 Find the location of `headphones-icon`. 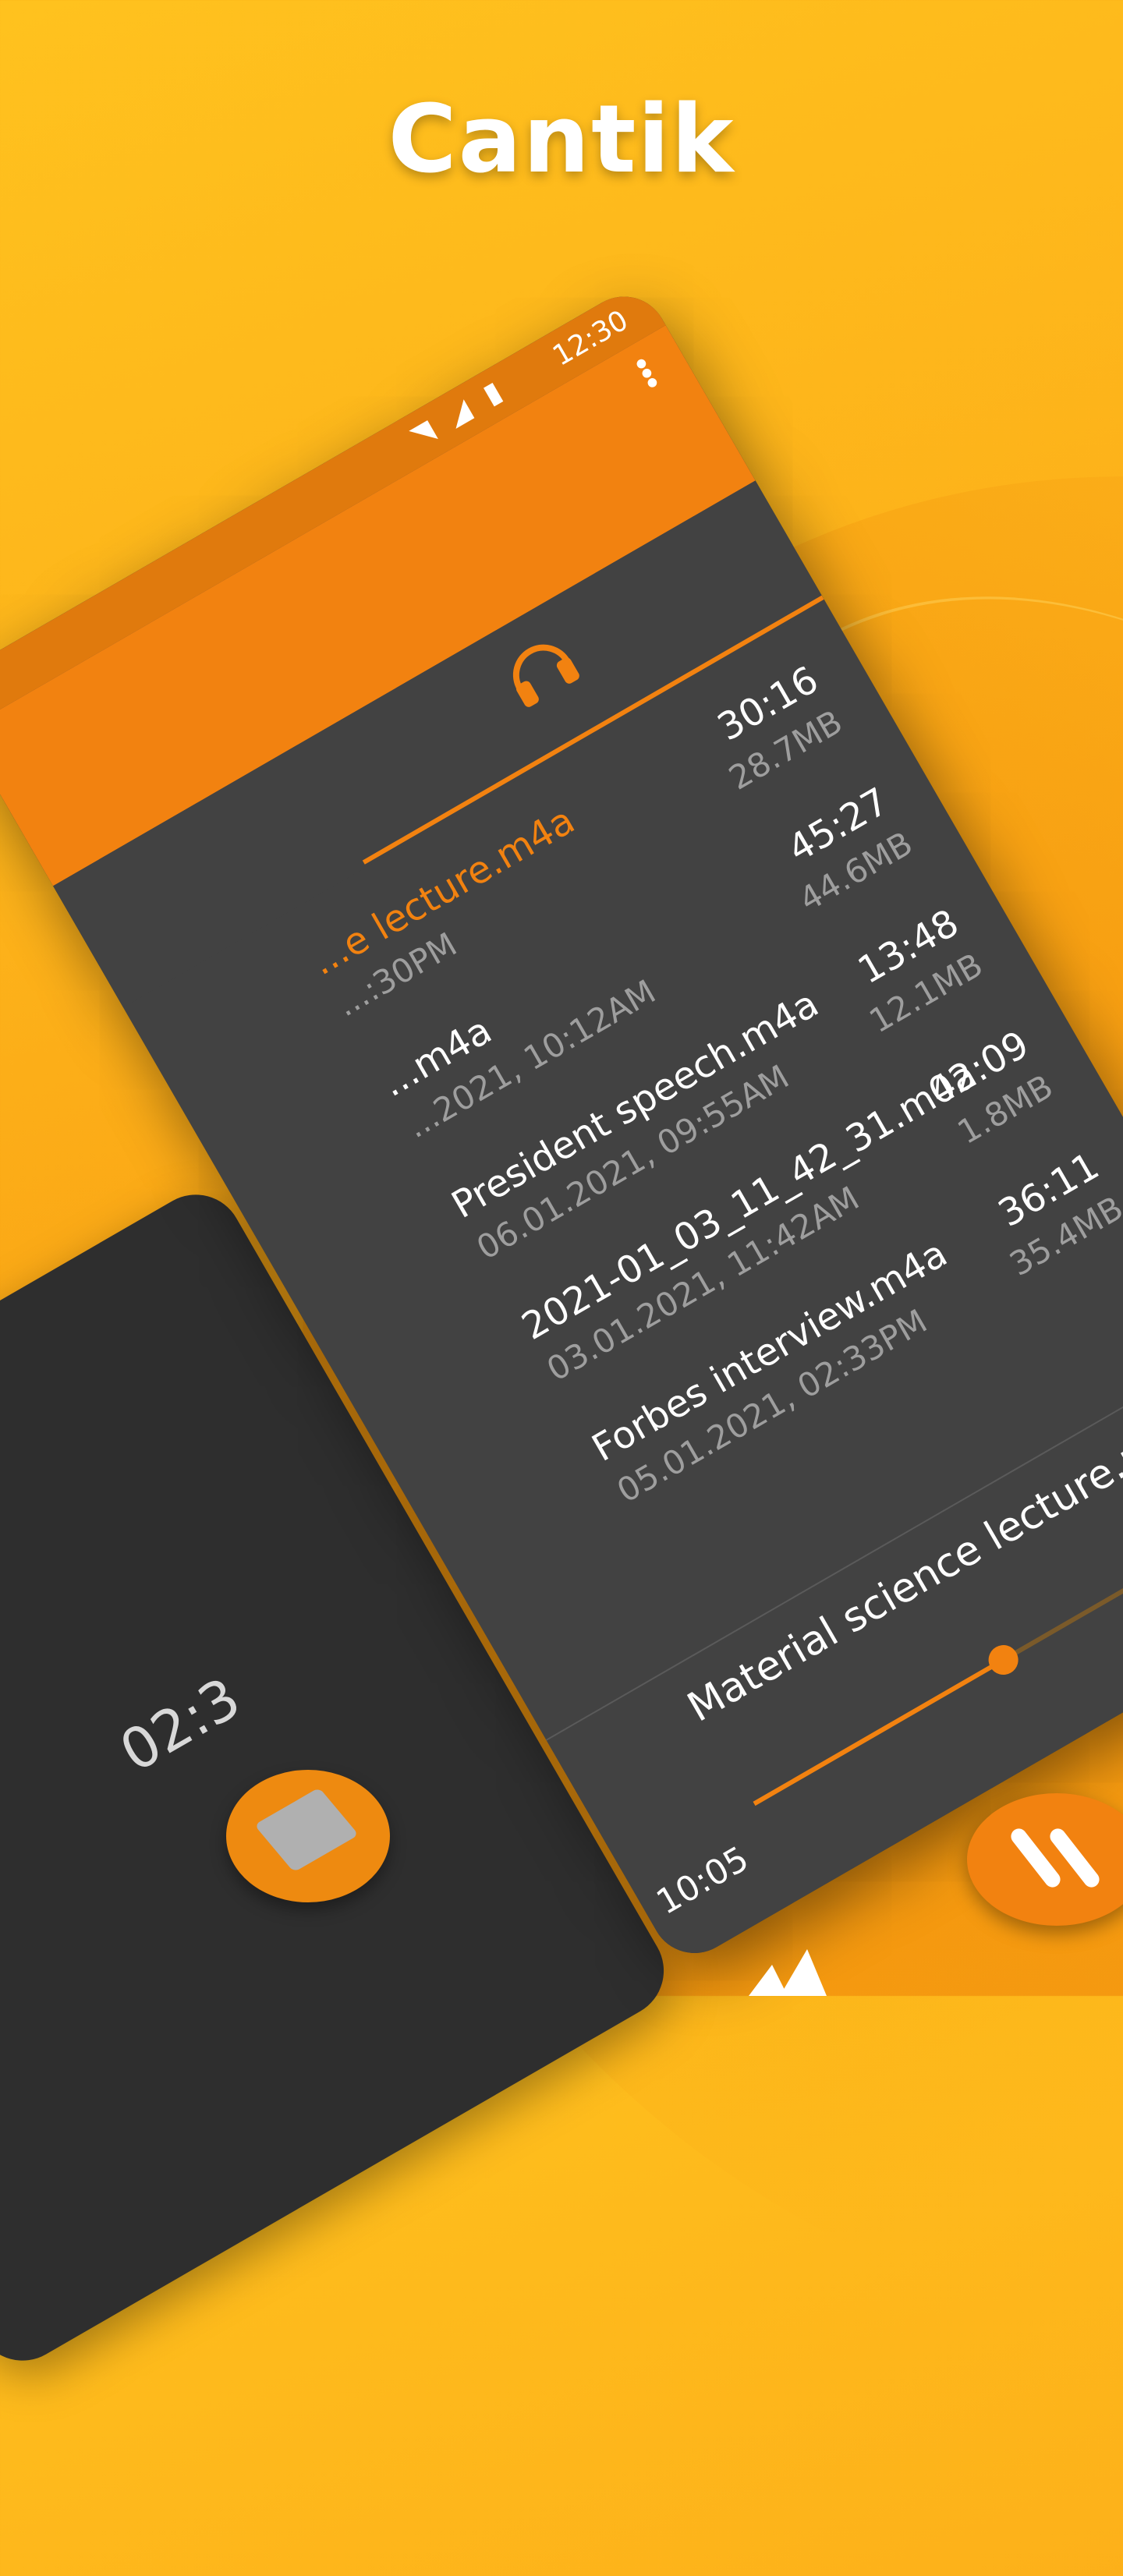

headphones-icon is located at coordinates (540, 668).